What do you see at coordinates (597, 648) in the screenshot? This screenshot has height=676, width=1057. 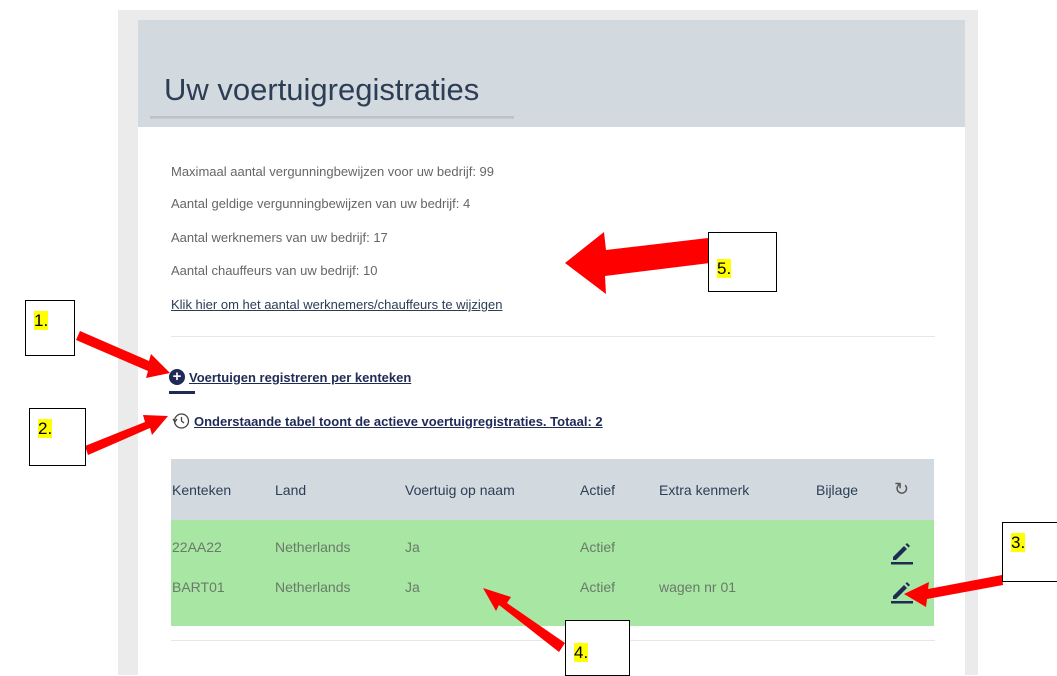 I see `annotation-label-4: 4.` at bounding box center [597, 648].